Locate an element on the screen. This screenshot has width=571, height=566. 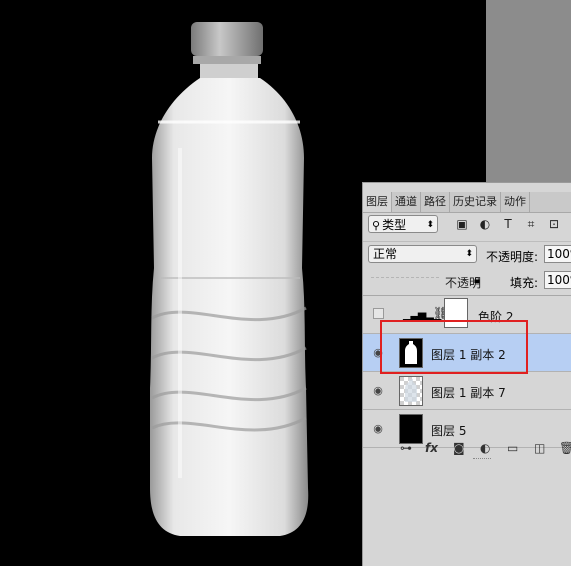
link-layers-icon: ⊶ is located at coordinates (406, 448).